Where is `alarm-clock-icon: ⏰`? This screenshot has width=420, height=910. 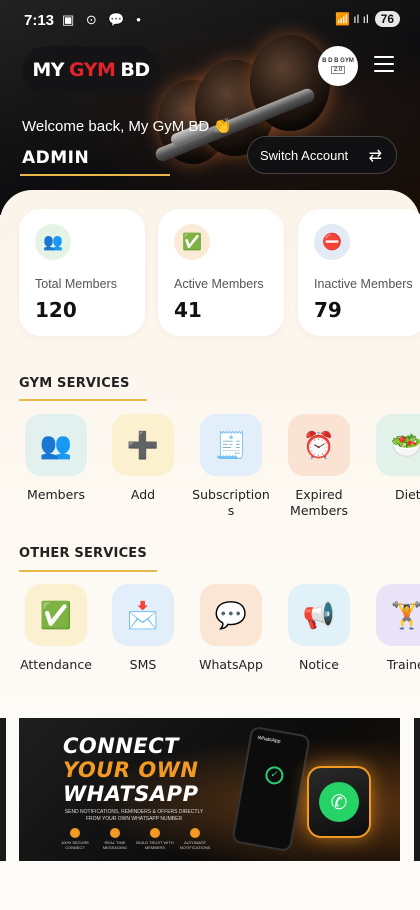
alarm-clock-icon: ⏰ is located at coordinates (319, 445).